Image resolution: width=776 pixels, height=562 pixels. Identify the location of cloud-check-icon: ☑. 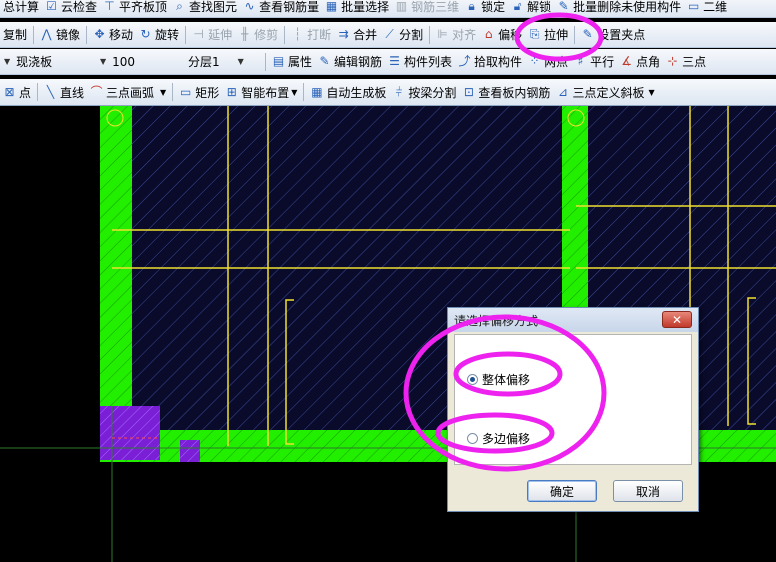
(51, 6).